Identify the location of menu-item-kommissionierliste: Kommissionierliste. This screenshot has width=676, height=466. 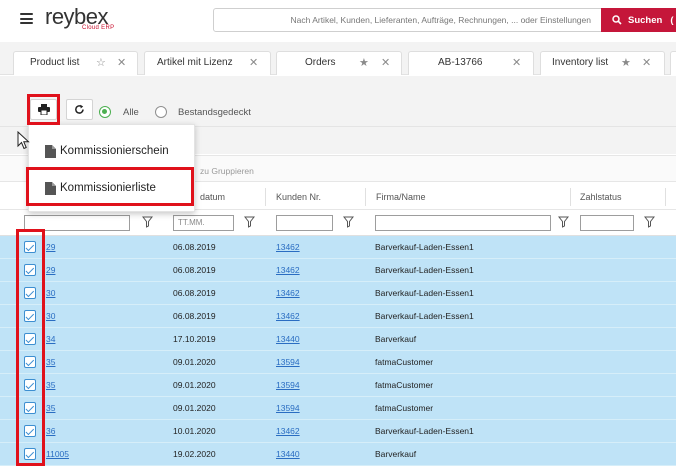
(100, 188).